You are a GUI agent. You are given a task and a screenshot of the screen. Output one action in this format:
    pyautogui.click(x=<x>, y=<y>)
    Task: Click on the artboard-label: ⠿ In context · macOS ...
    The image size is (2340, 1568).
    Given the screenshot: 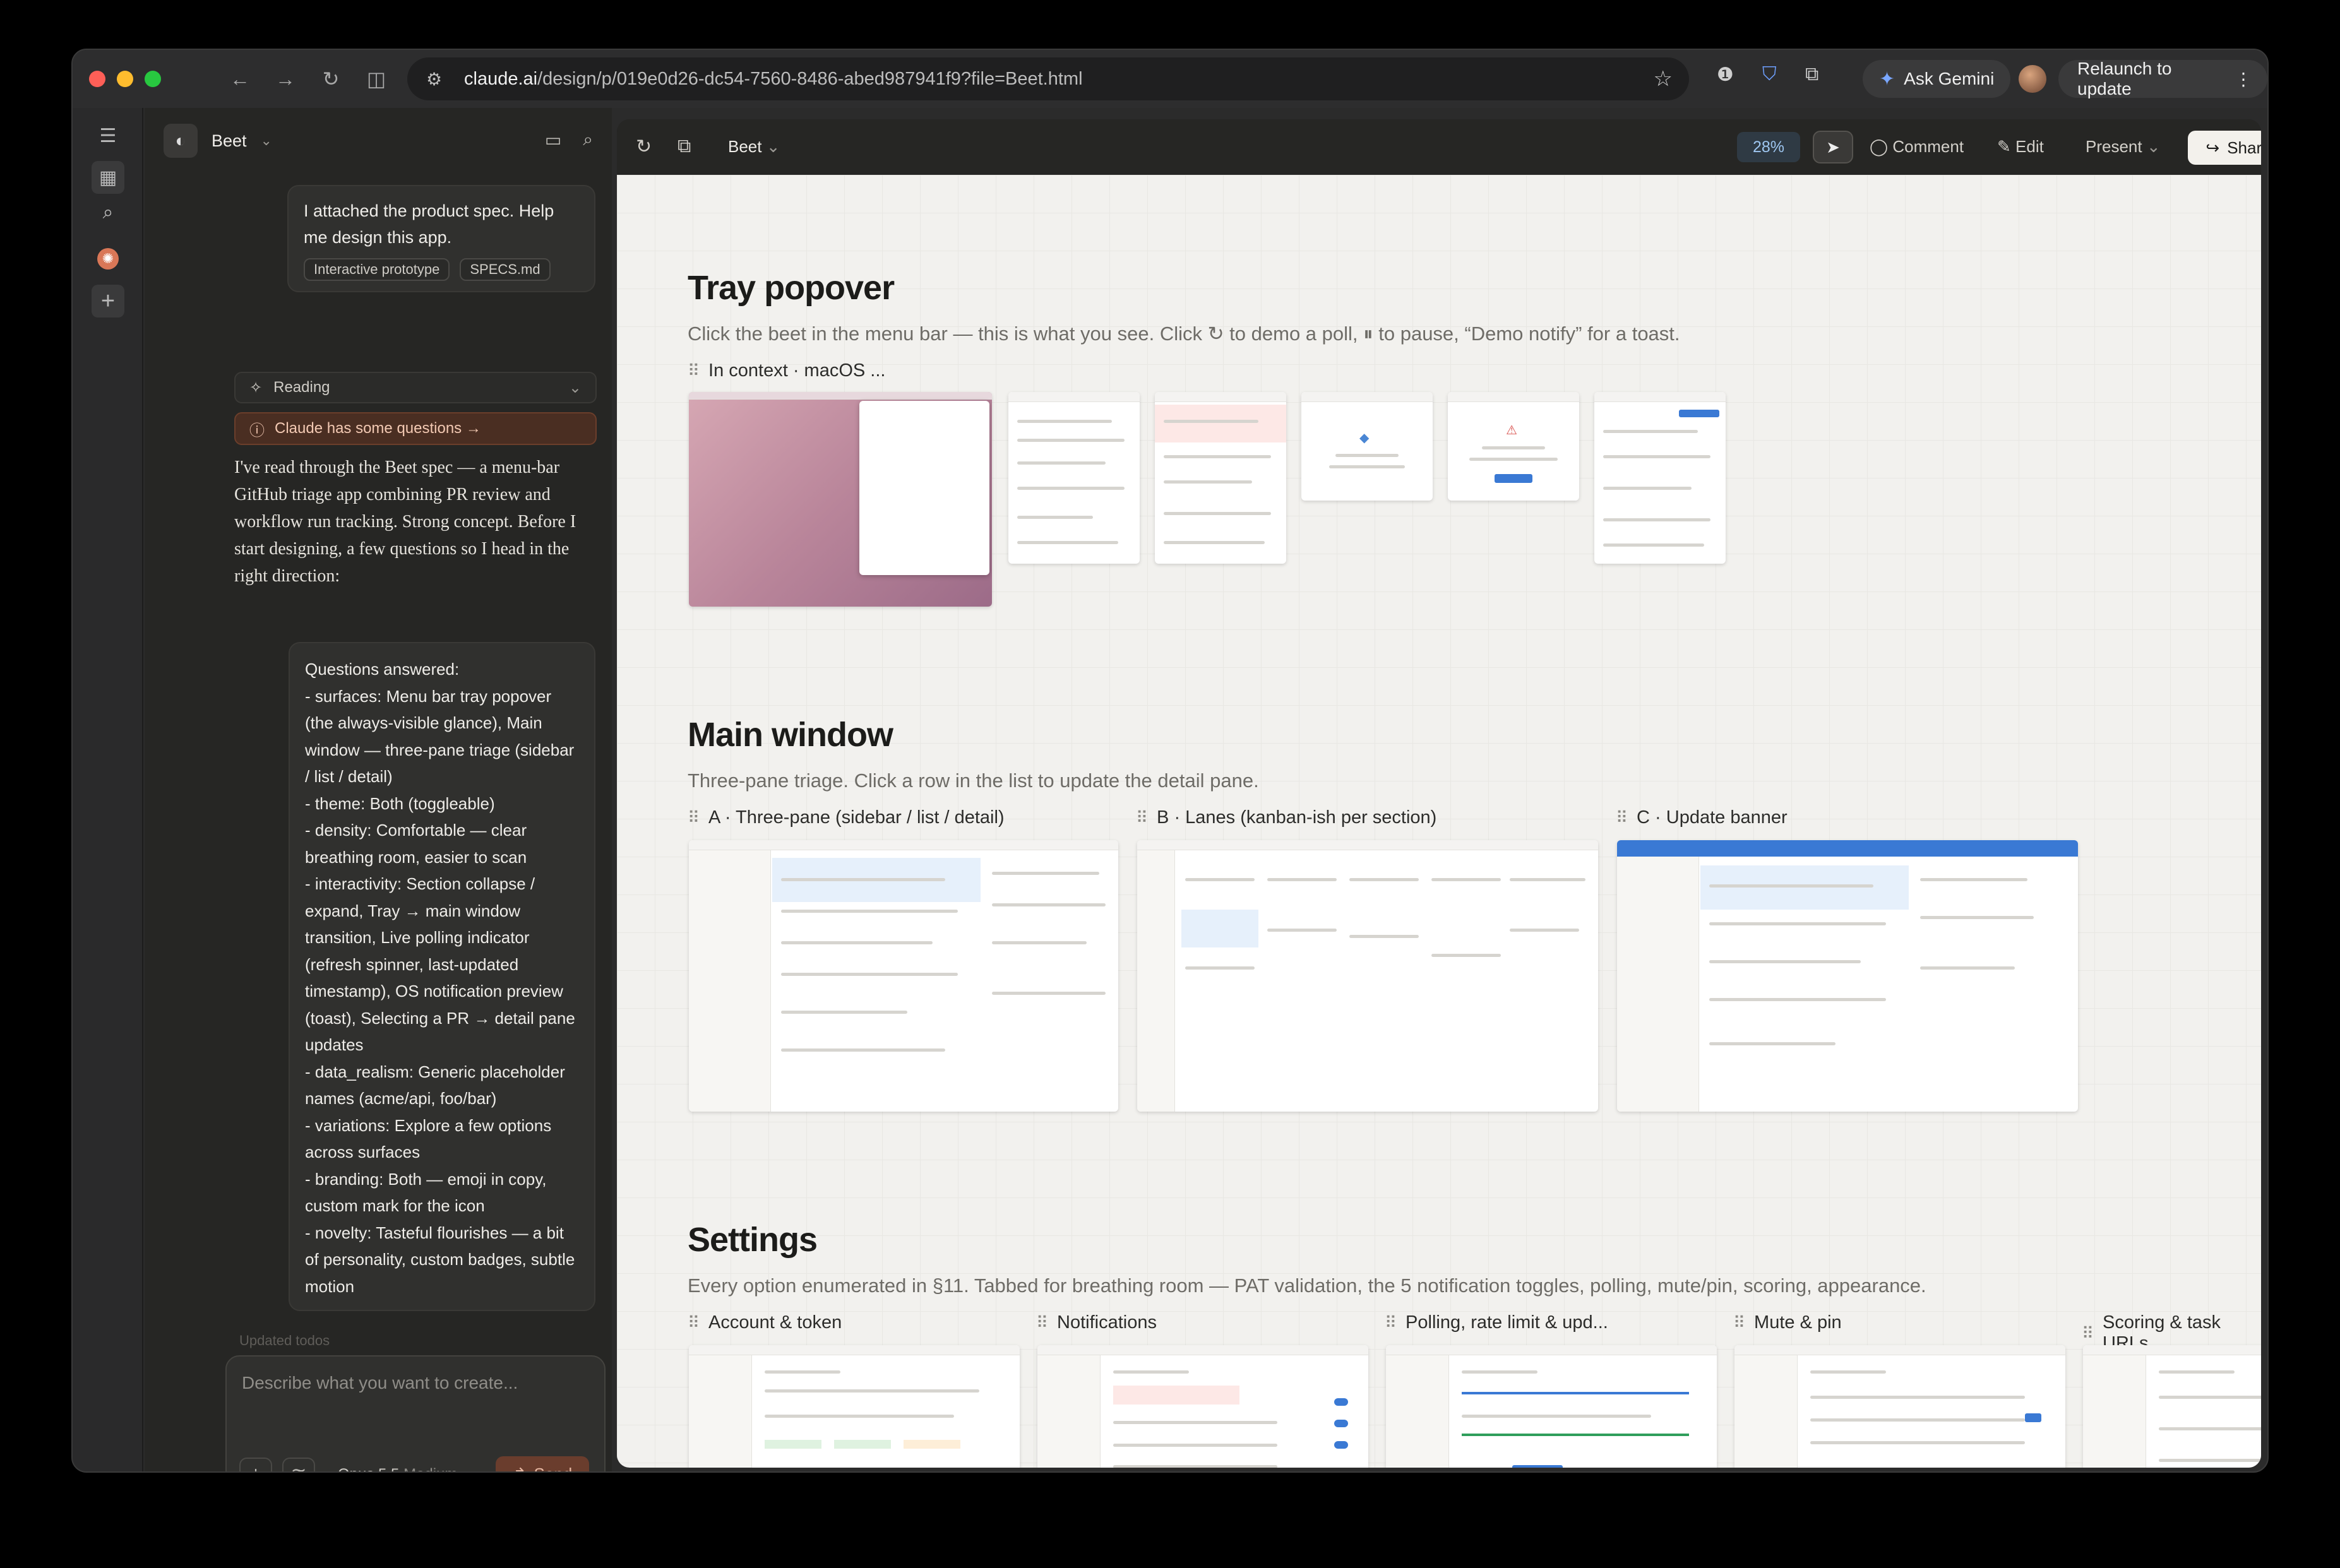 What is the action you would take?
    pyautogui.click(x=786, y=371)
    